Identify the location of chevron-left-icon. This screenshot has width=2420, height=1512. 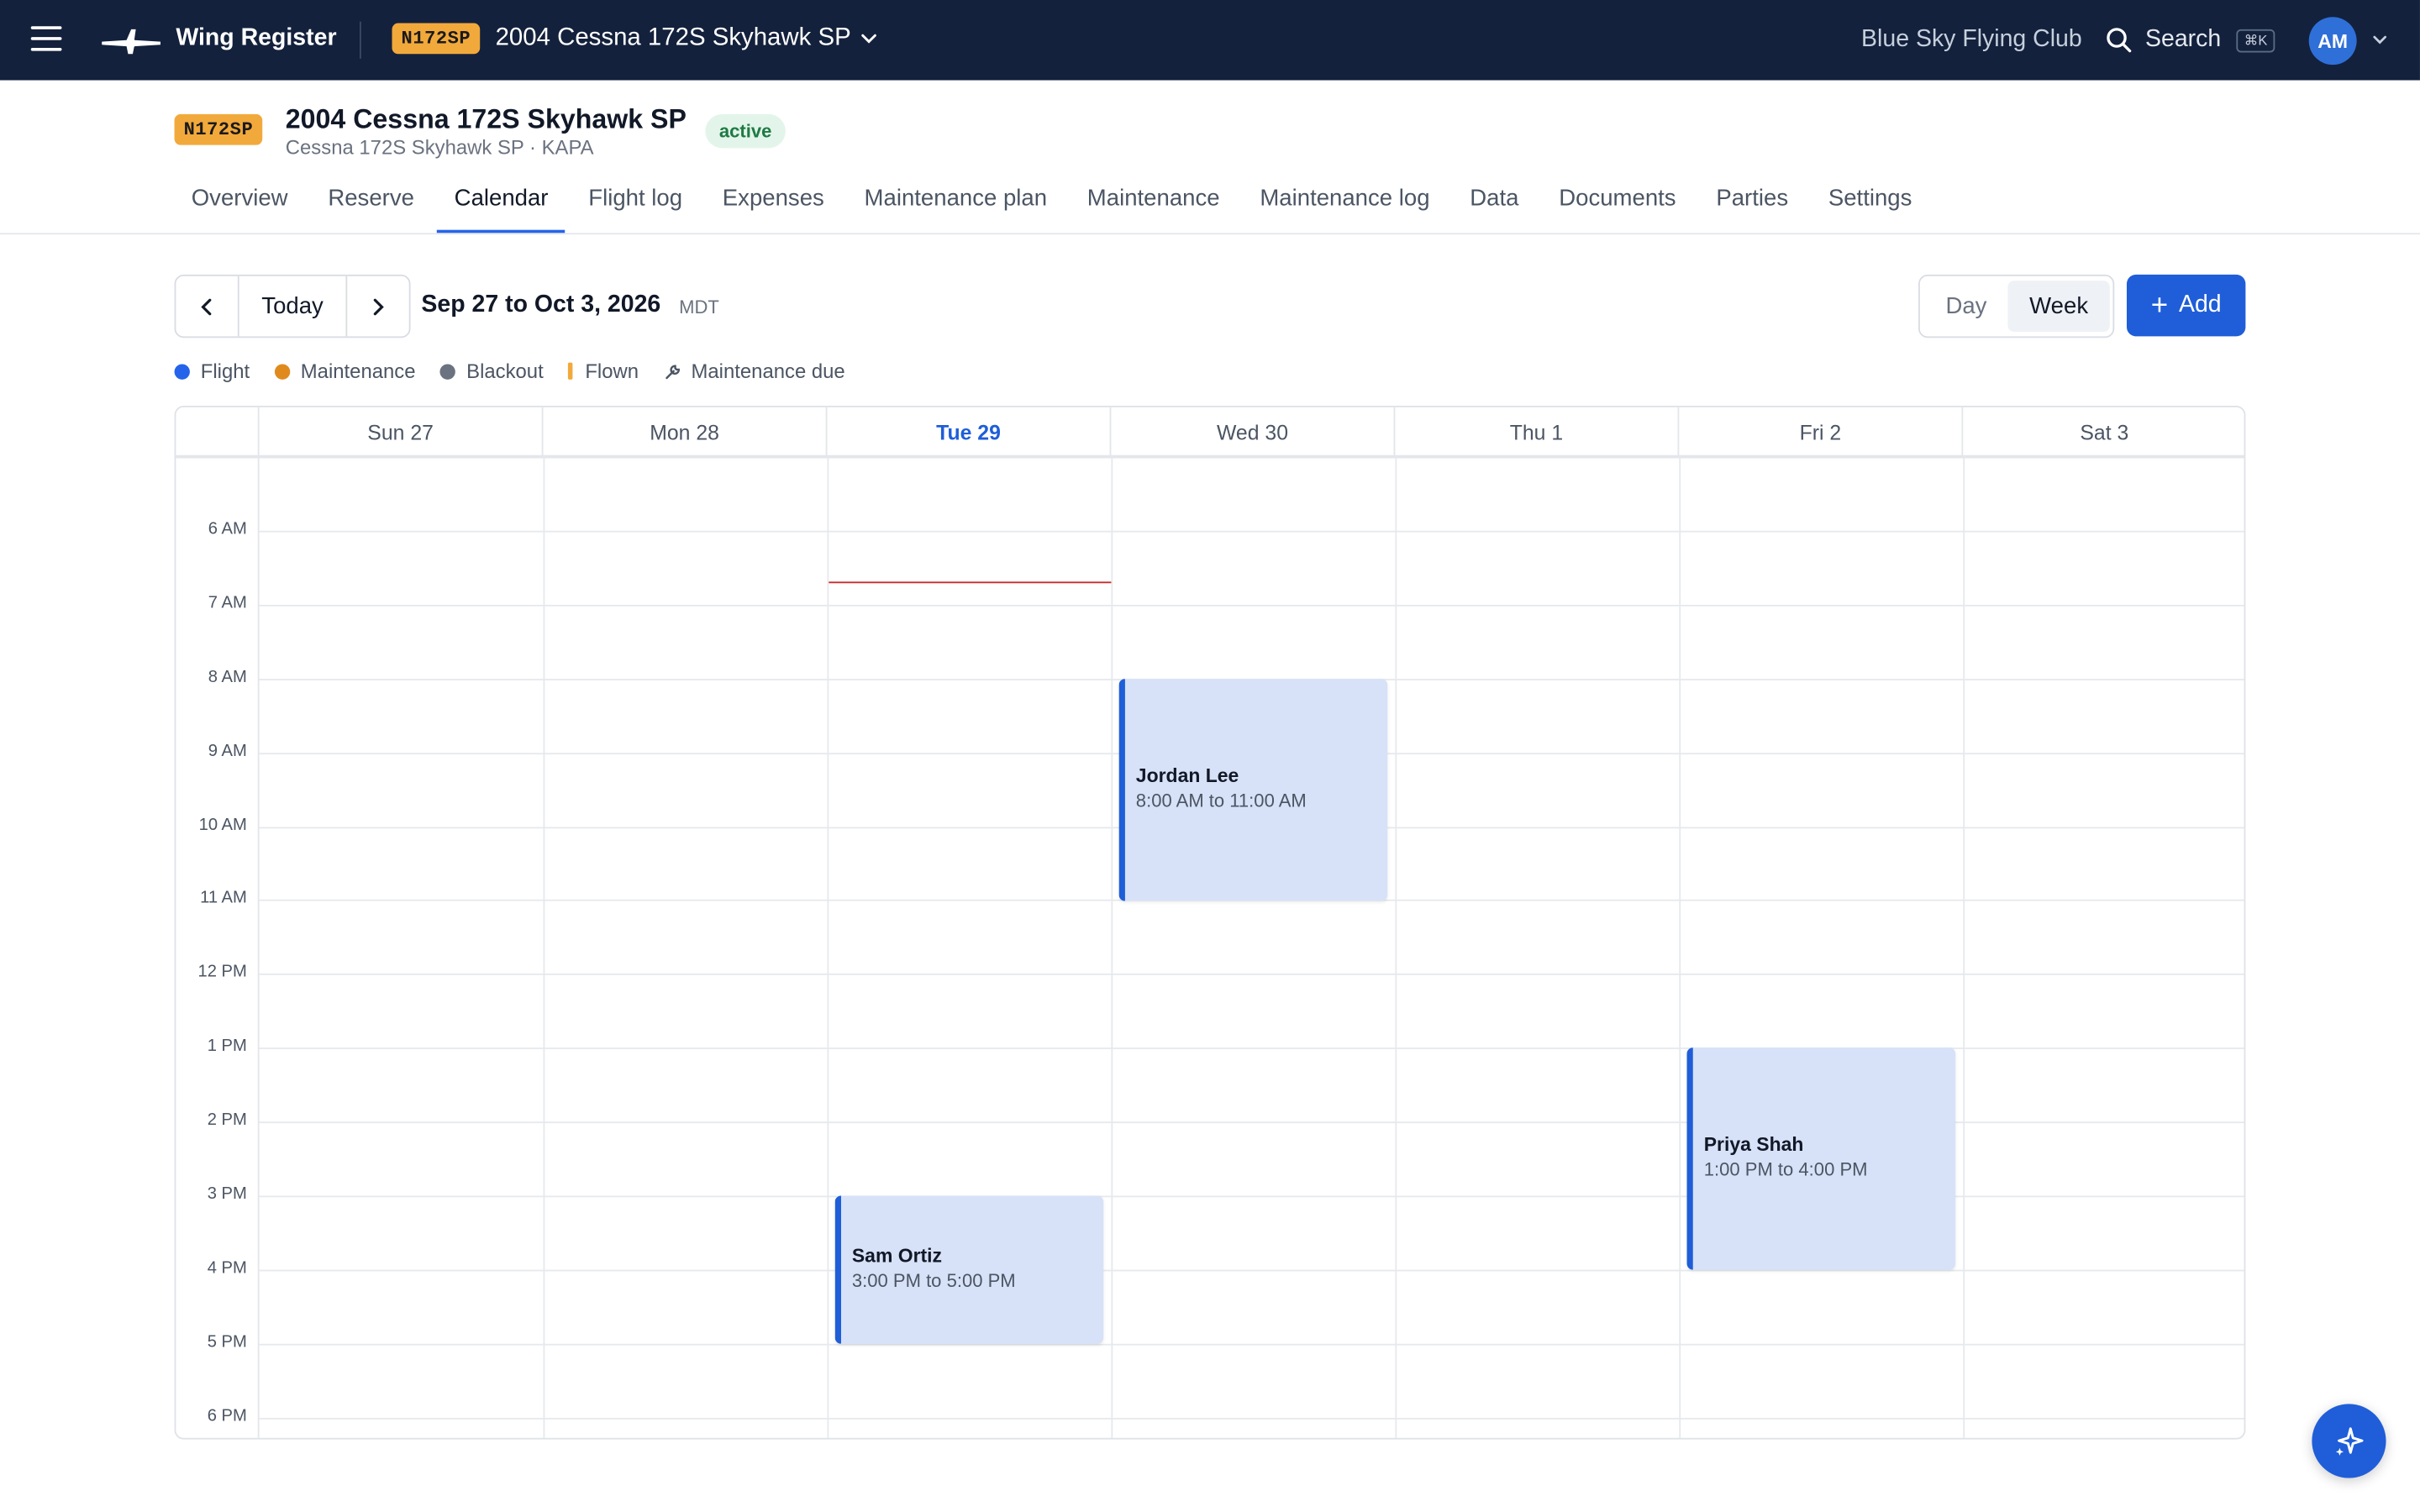
(206, 306).